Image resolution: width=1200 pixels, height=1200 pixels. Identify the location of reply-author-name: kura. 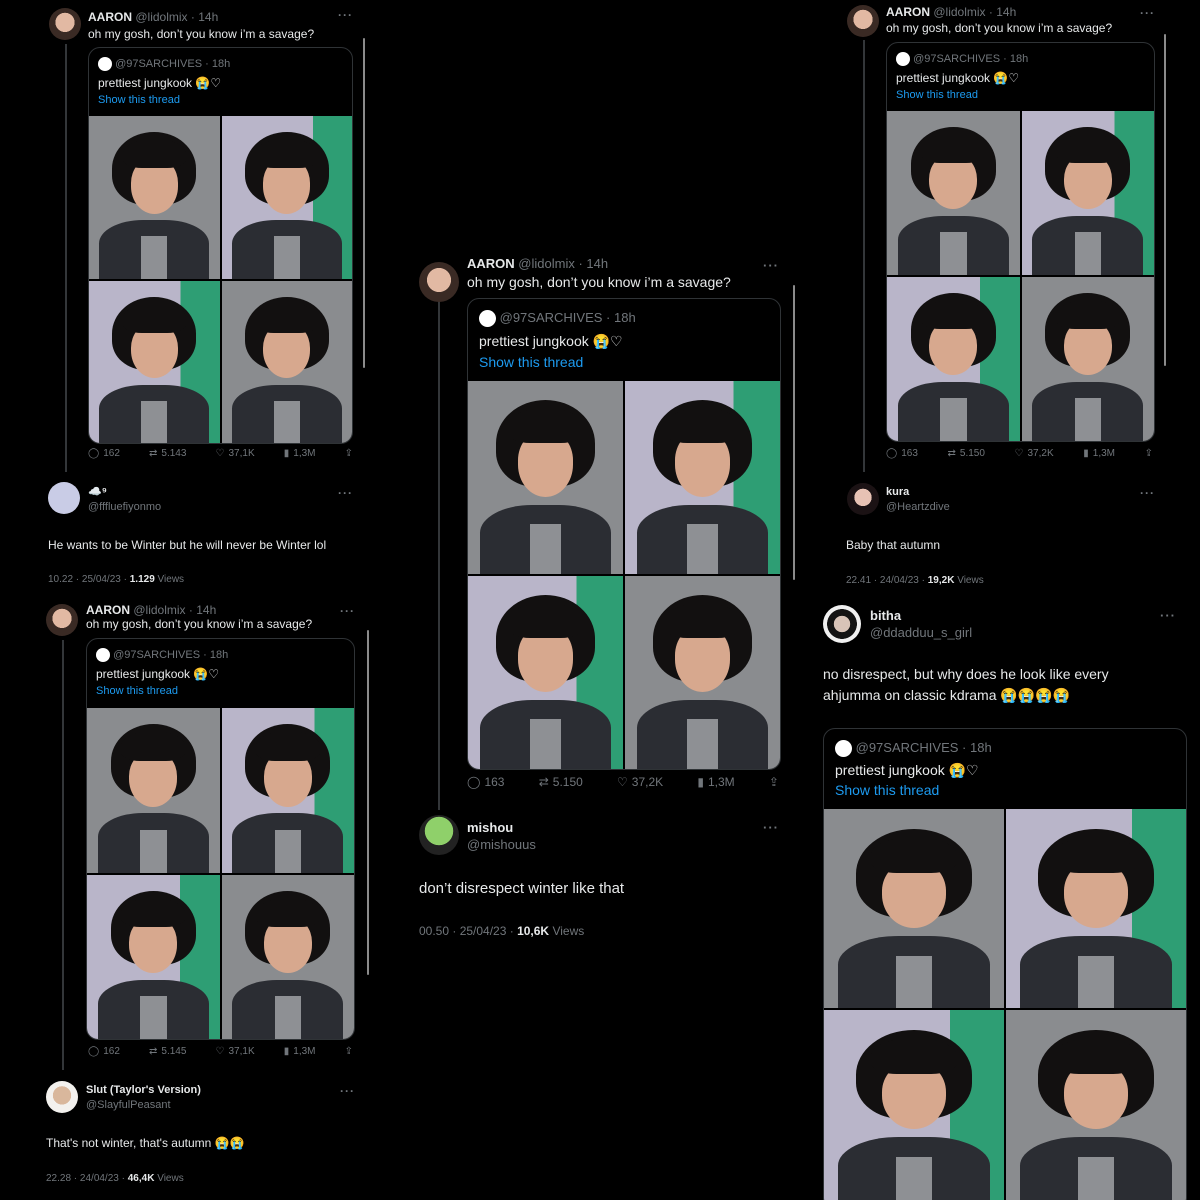
(897, 492).